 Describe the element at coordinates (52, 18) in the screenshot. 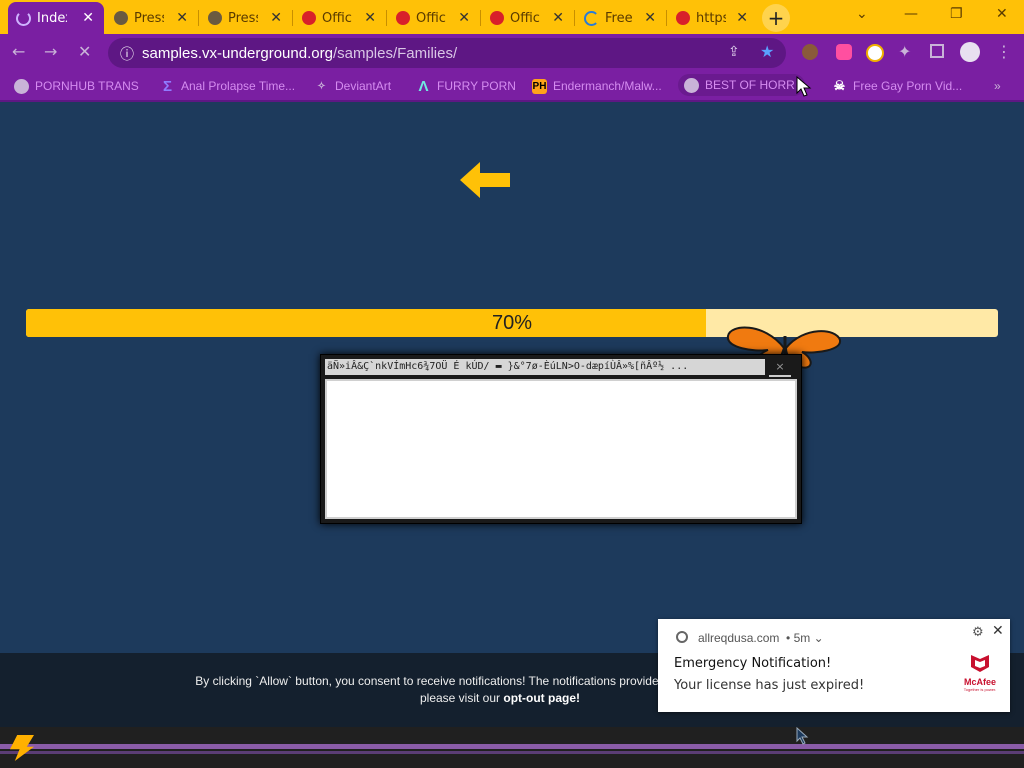

I see `tab-title: Index` at that location.